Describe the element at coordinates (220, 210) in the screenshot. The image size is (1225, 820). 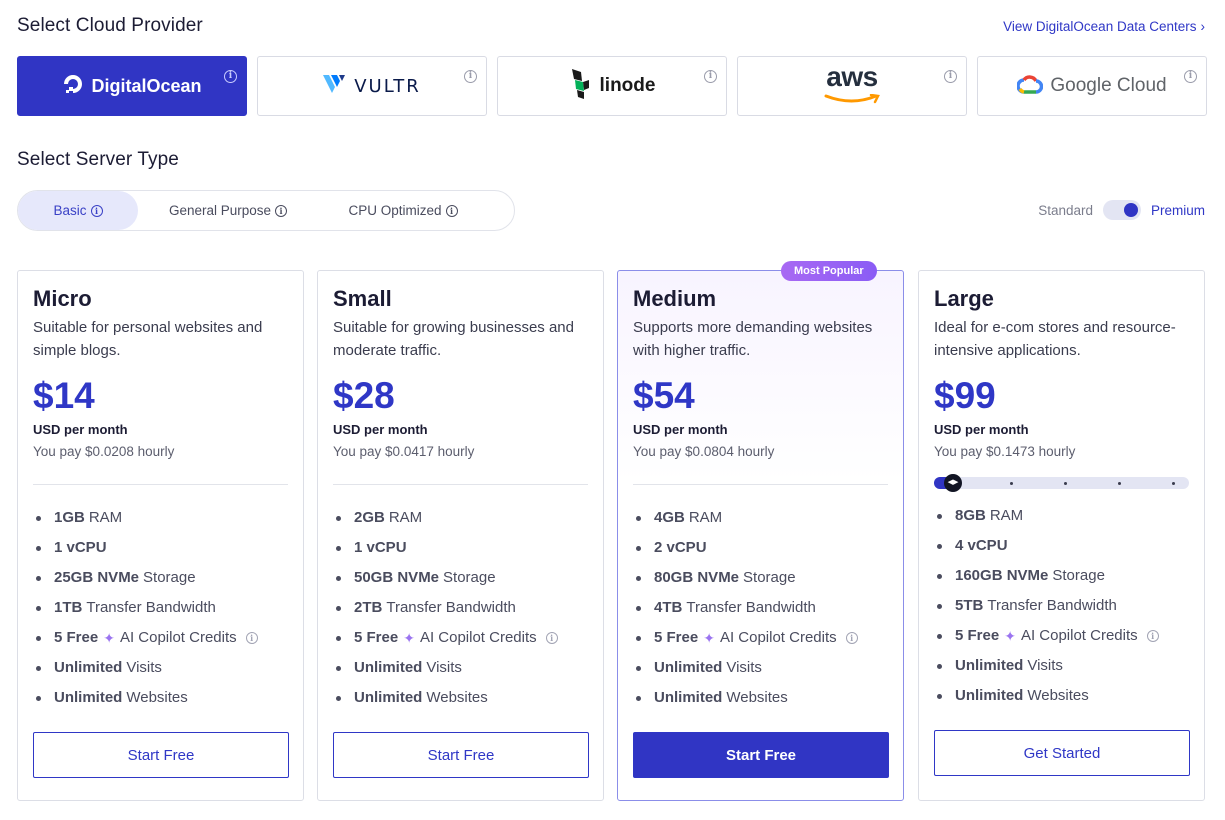
I see `tab-label: General Purpose` at that location.